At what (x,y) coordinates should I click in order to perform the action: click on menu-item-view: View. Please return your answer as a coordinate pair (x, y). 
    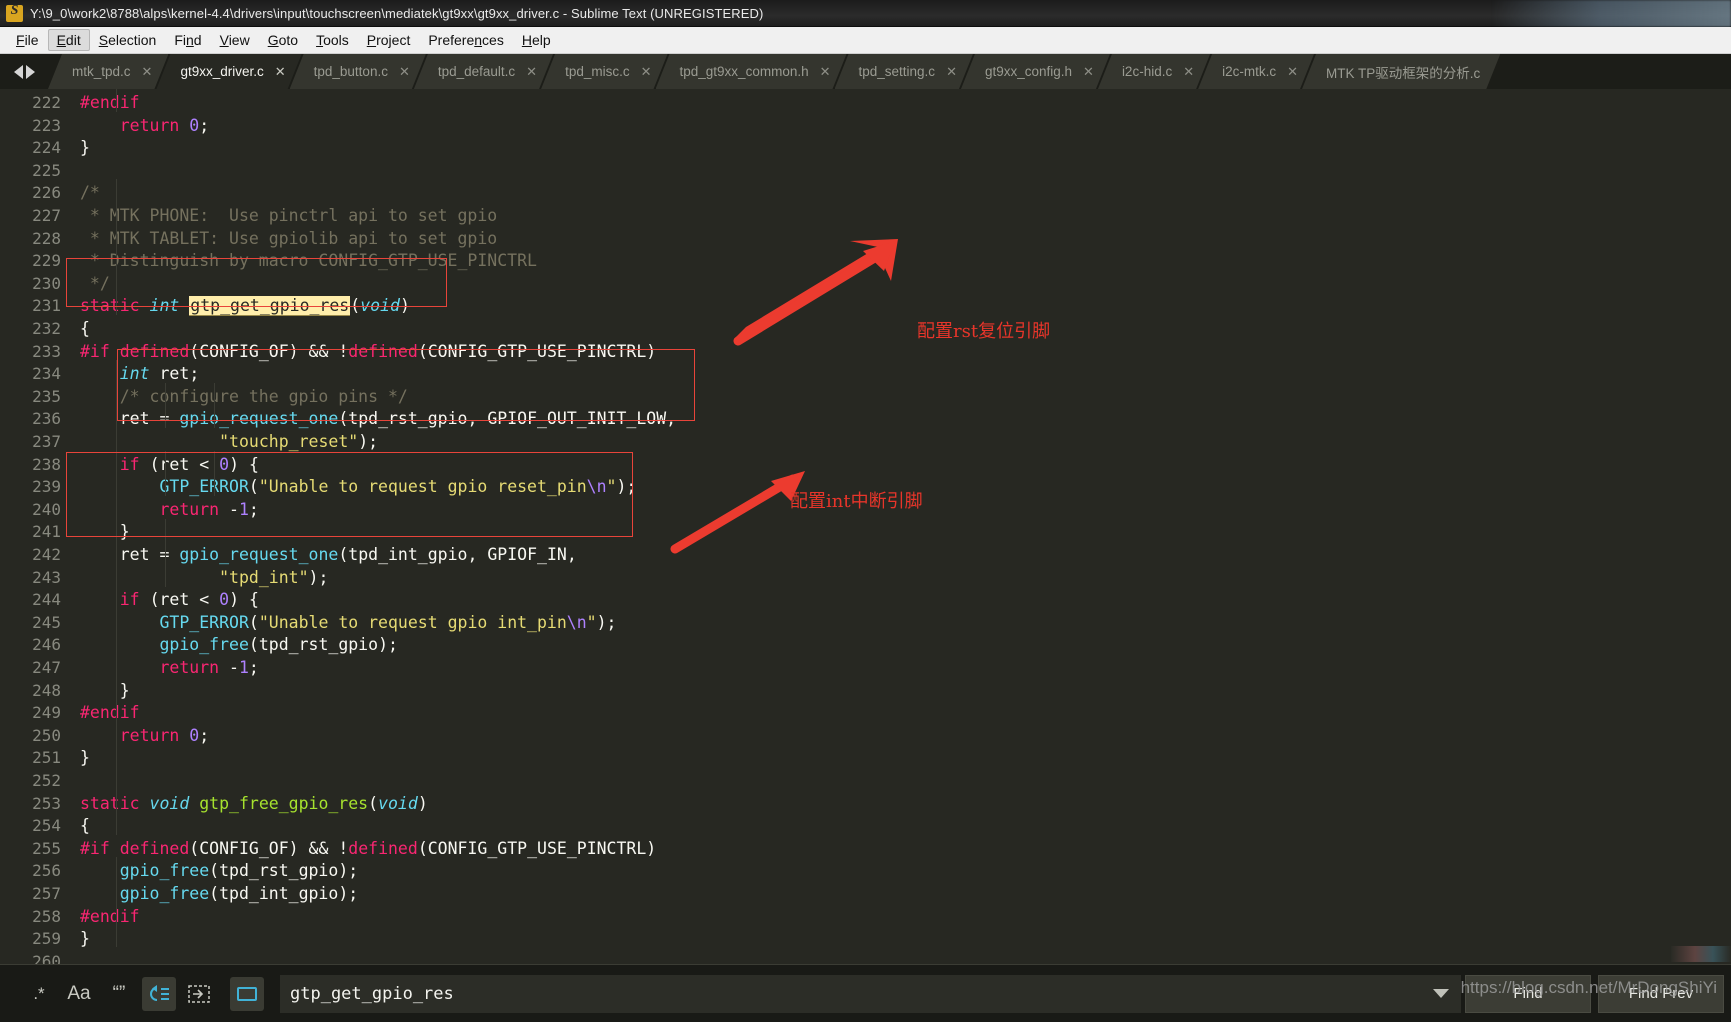
    Looking at the image, I should click on (235, 40).